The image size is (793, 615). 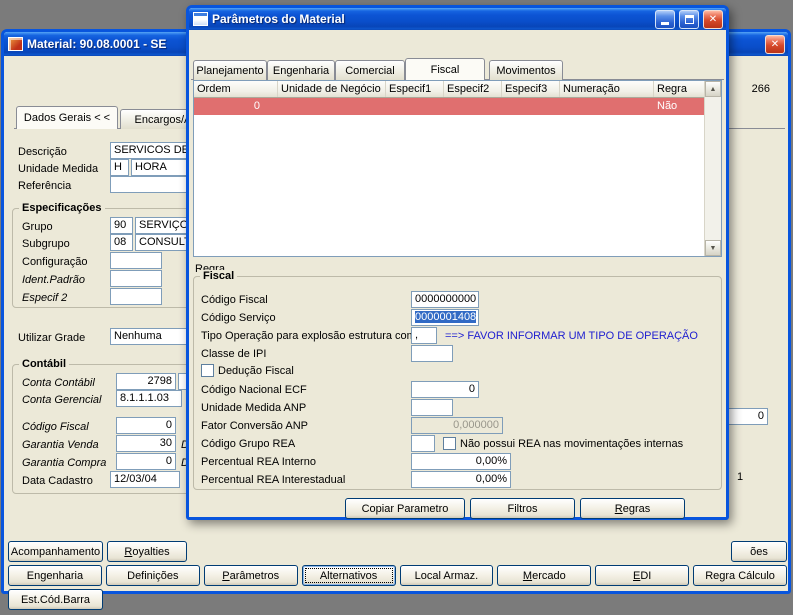 What do you see at coordinates (146, 443) in the screenshot?
I see `garantia-venda-input: 30` at bounding box center [146, 443].